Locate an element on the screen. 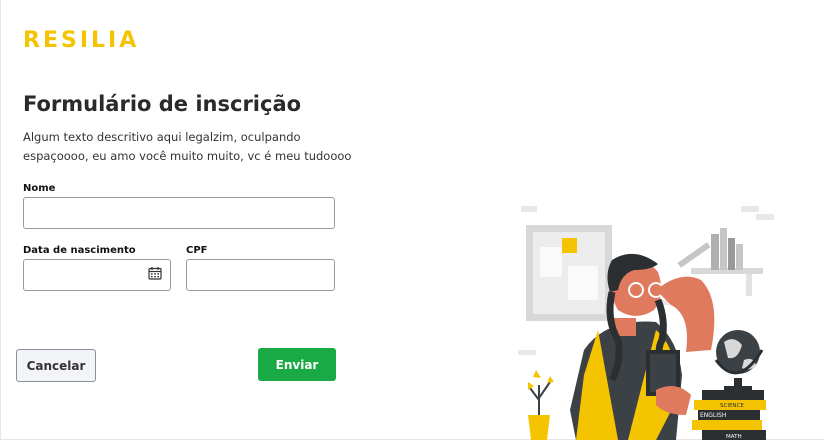 The height and width of the screenshot is (440, 824). nome-label: Nome is located at coordinates (39, 188).